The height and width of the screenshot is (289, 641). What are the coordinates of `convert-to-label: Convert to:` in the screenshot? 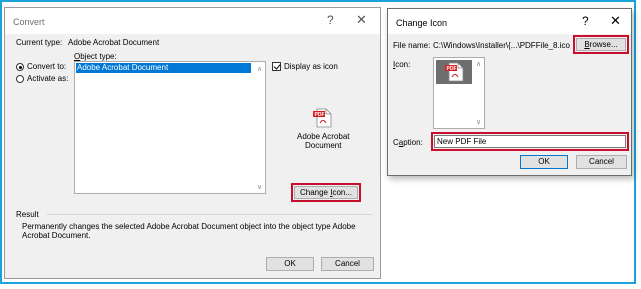 It's located at (46, 66).